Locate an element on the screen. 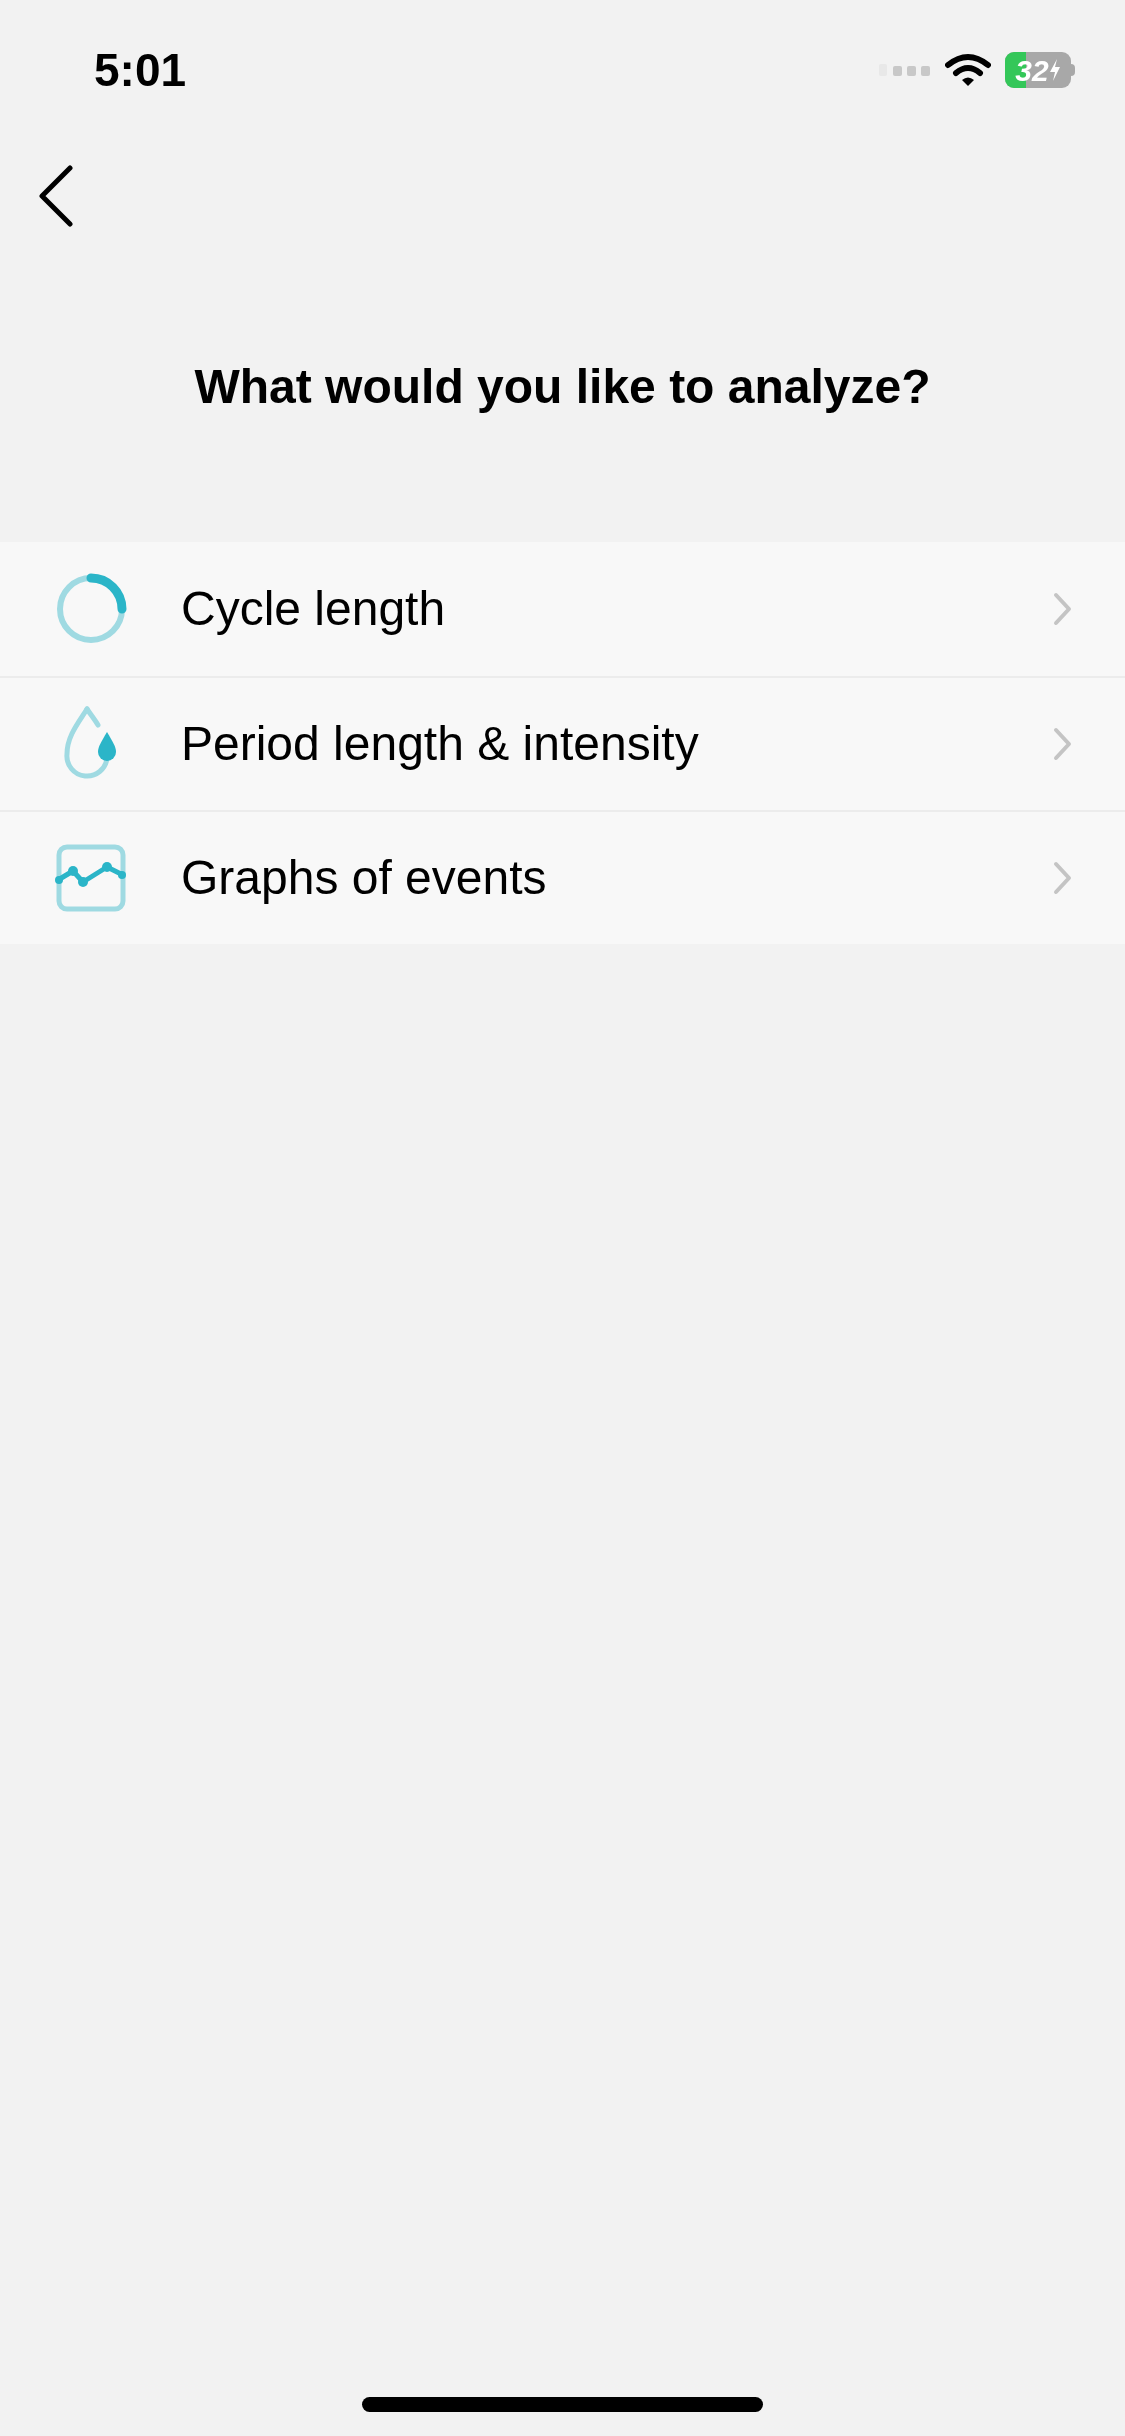  row-label: Period length & intensity is located at coordinates (440, 744).